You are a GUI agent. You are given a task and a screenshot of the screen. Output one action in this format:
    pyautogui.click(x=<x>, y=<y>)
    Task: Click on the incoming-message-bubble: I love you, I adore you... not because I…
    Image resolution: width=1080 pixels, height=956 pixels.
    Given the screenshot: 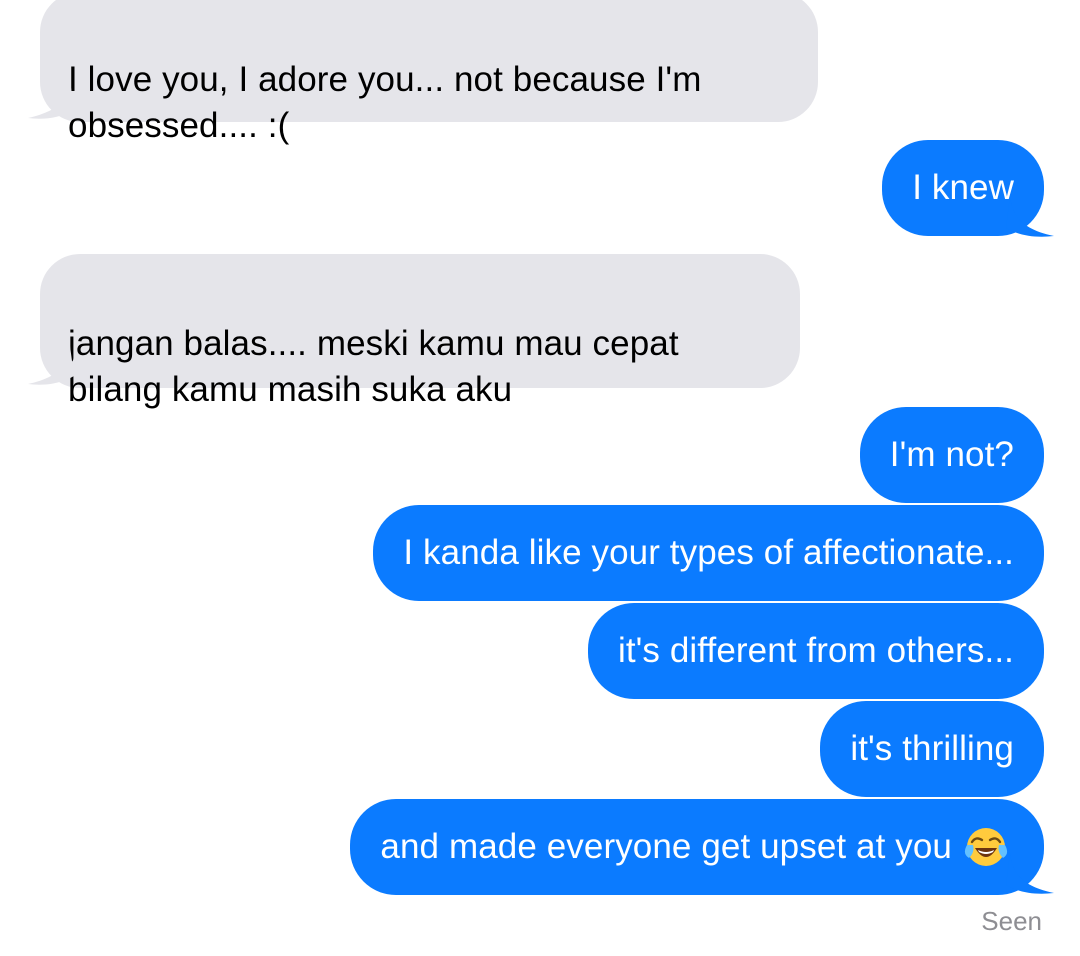 What is the action you would take?
    pyautogui.click(x=429, y=72)
    